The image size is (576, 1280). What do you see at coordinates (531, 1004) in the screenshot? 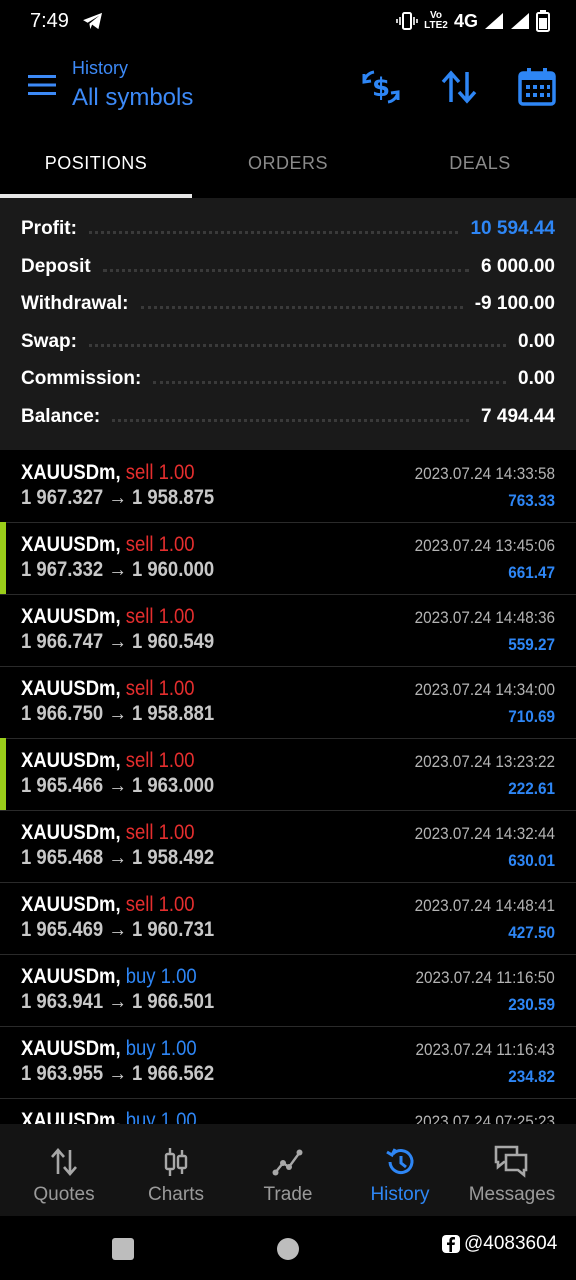
I see `position-profit: 230.59` at bounding box center [531, 1004].